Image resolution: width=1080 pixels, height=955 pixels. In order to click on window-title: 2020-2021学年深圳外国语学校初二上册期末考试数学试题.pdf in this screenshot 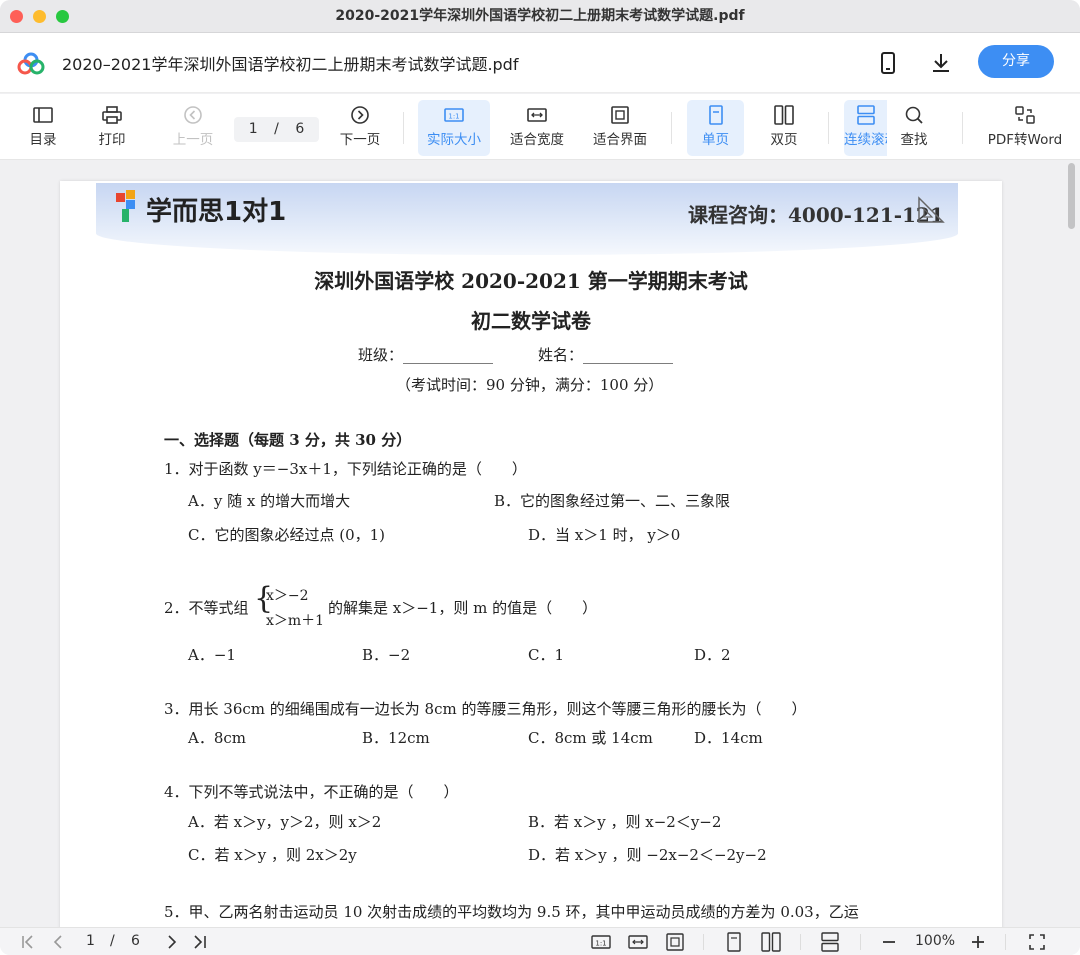, I will do `click(540, 16)`.